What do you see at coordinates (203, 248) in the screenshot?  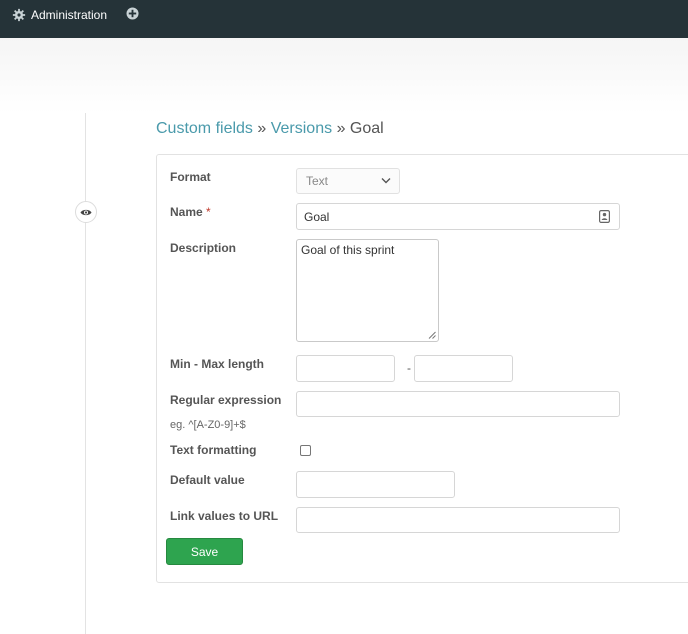 I see `description-label: Description` at bounding box center [203, 248].